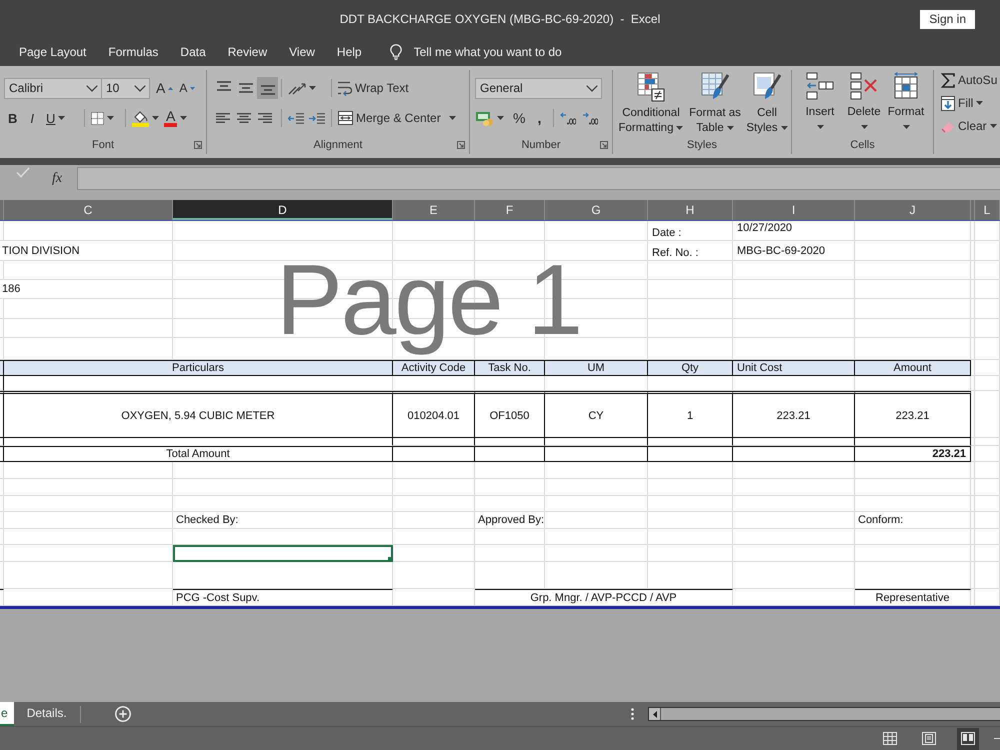 Image resolution: width=1000 pixels, height=750 pixels. I want to click on styles-button: Conditional Formatting, so click(651, 103).